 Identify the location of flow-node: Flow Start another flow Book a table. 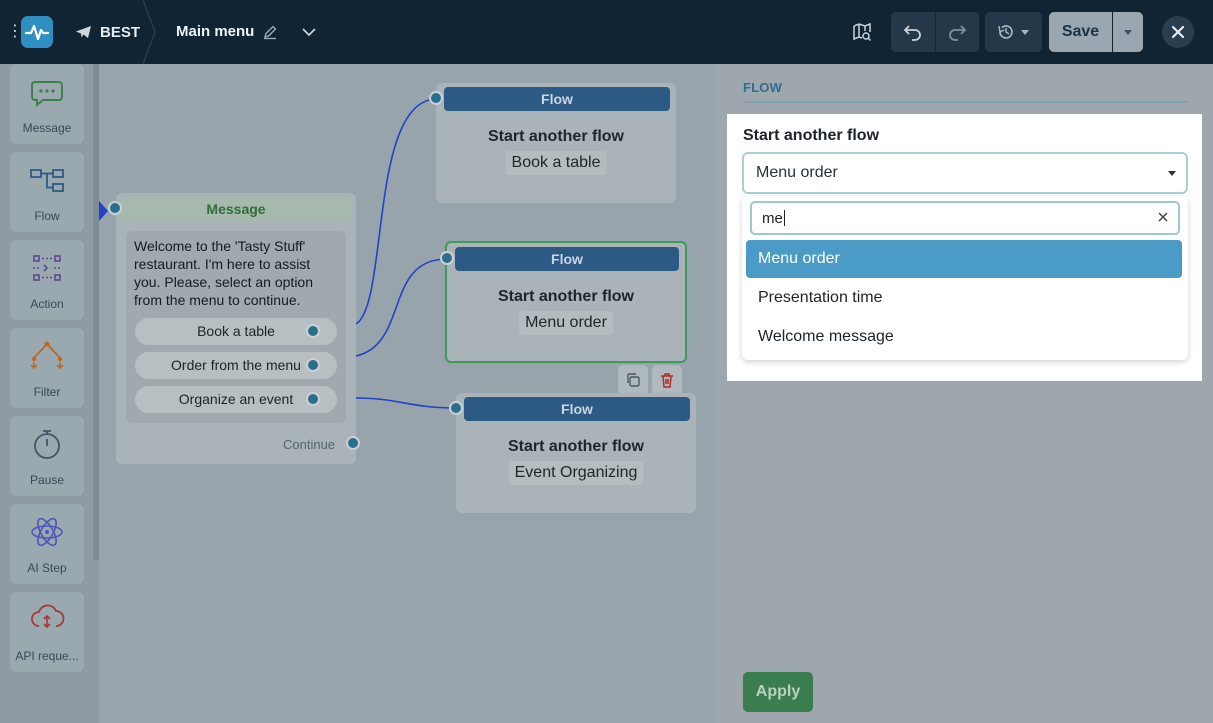
(552, 143).